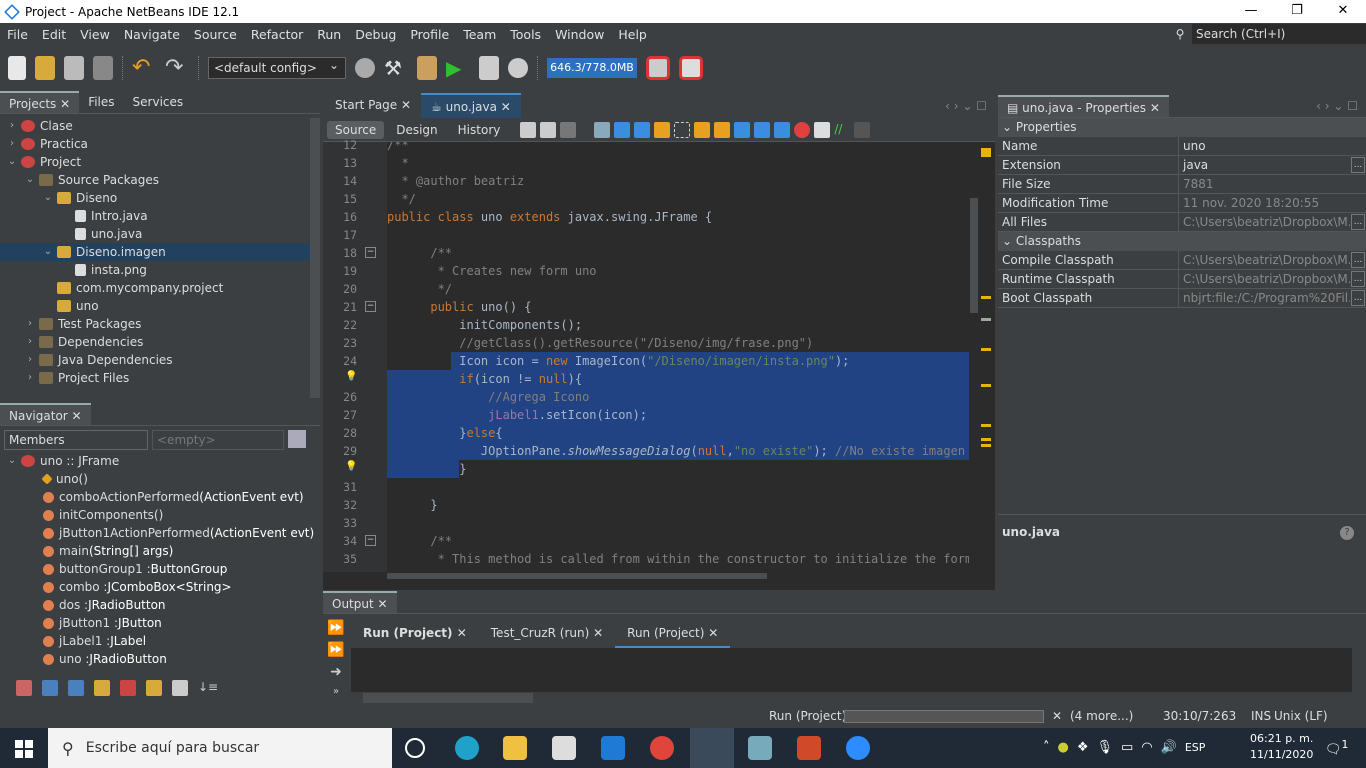 The height and width of the screenshot is (768, 1366). I want to click on stop-icon: ➜, so click(336, 672).